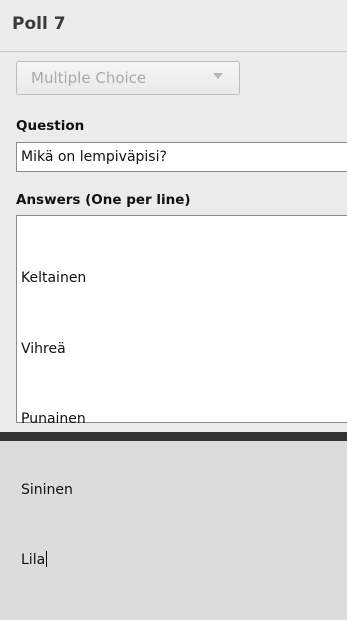 The height and width of the screenshot is (620, 347). What do you see at coordinates (43, 348) in the screenshot?
I see `answer-line: Vihreä` at bounding box center [43, 348].